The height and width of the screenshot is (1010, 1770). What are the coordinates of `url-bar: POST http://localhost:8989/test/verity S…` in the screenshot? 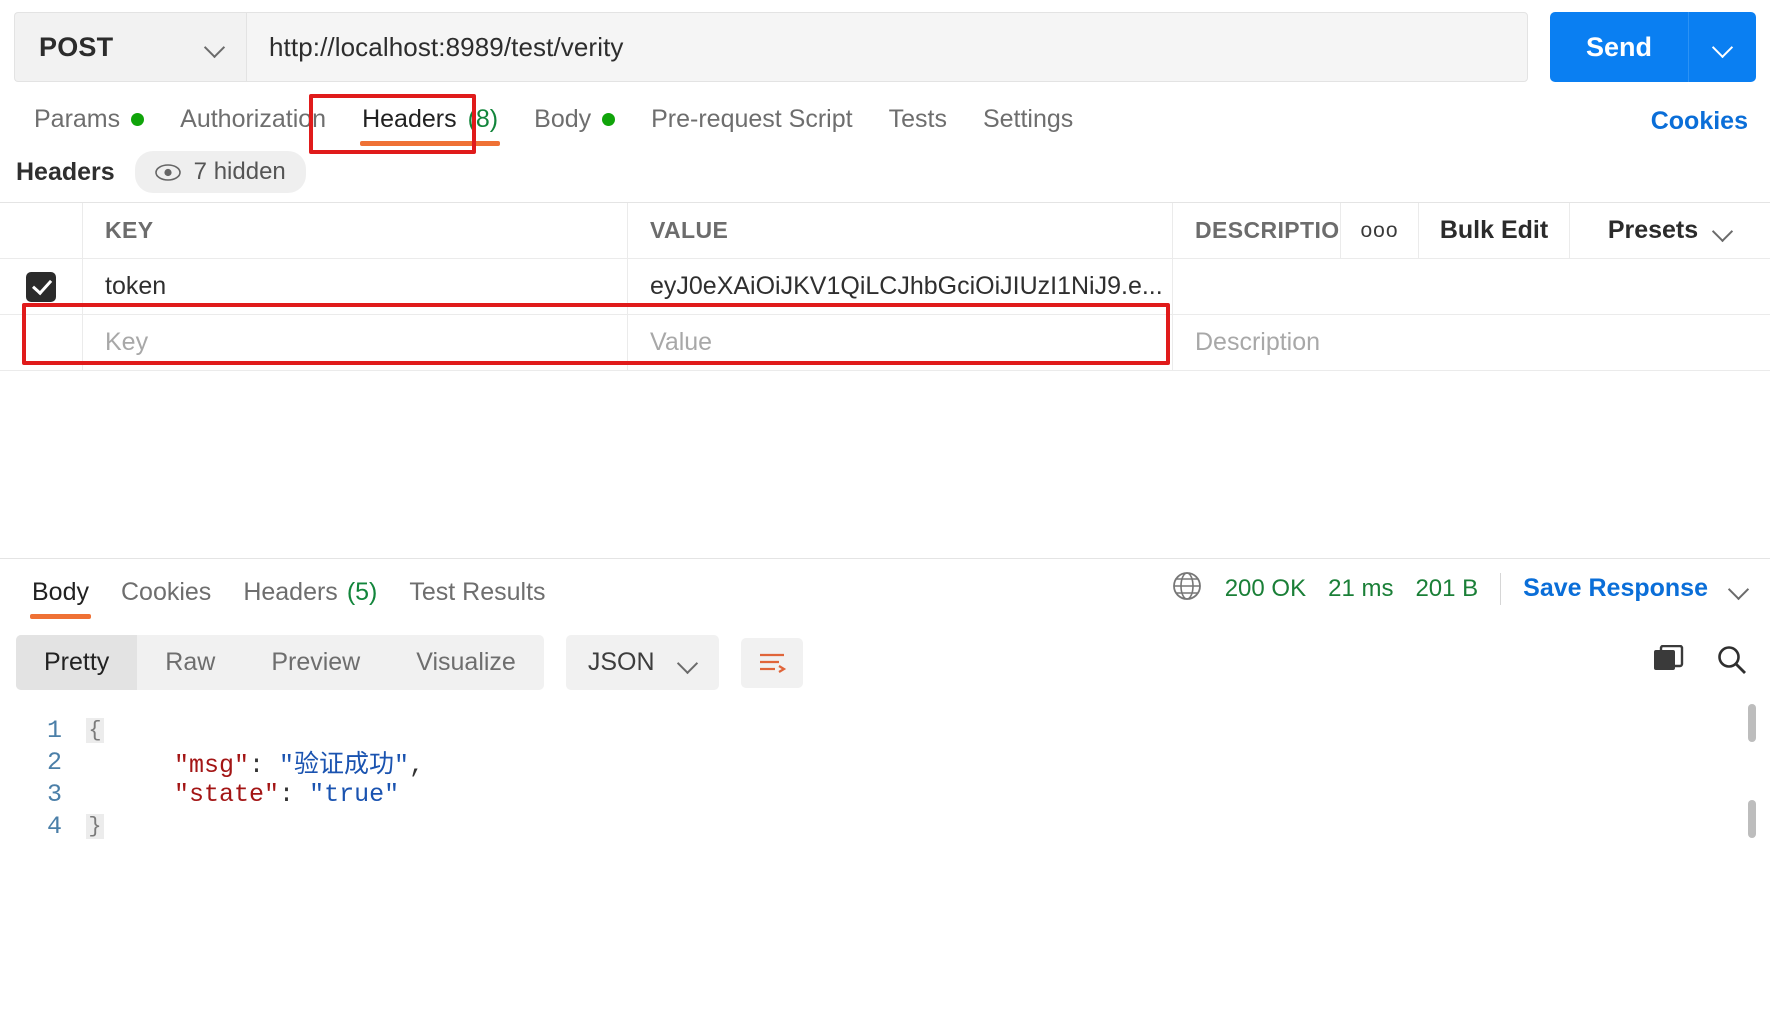 It's located at (885, 46).